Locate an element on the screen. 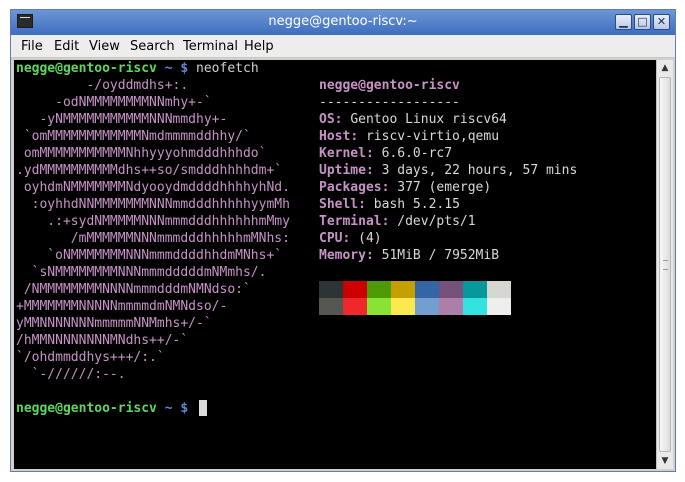 This screenshot has width=685, height=482. minimize-button: ▁ is located at coordinates (623, 22).